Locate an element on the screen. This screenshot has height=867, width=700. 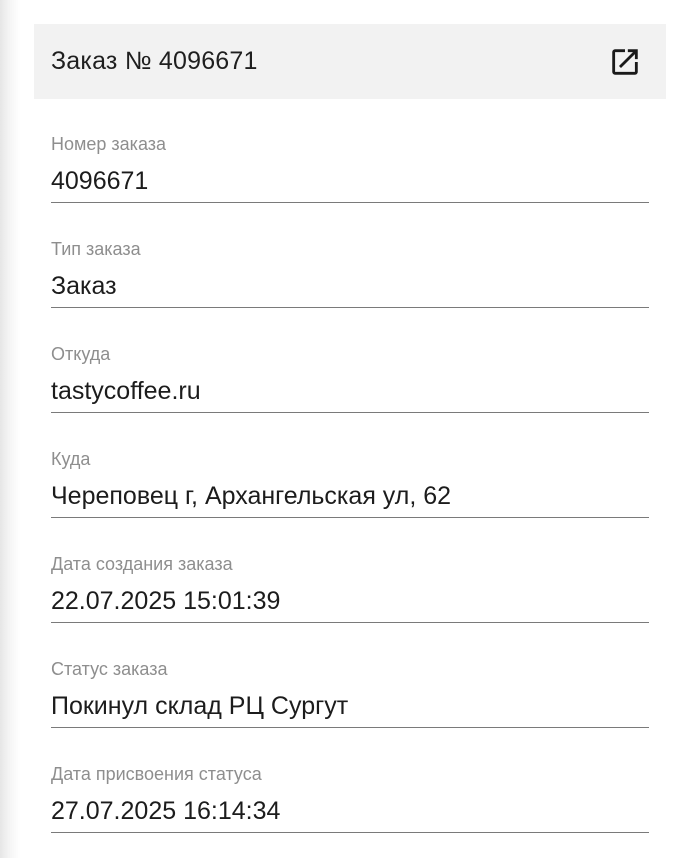
field-to: Куда Череповец г, Архангельская ул, 62 is located at coordinates (350, 499).